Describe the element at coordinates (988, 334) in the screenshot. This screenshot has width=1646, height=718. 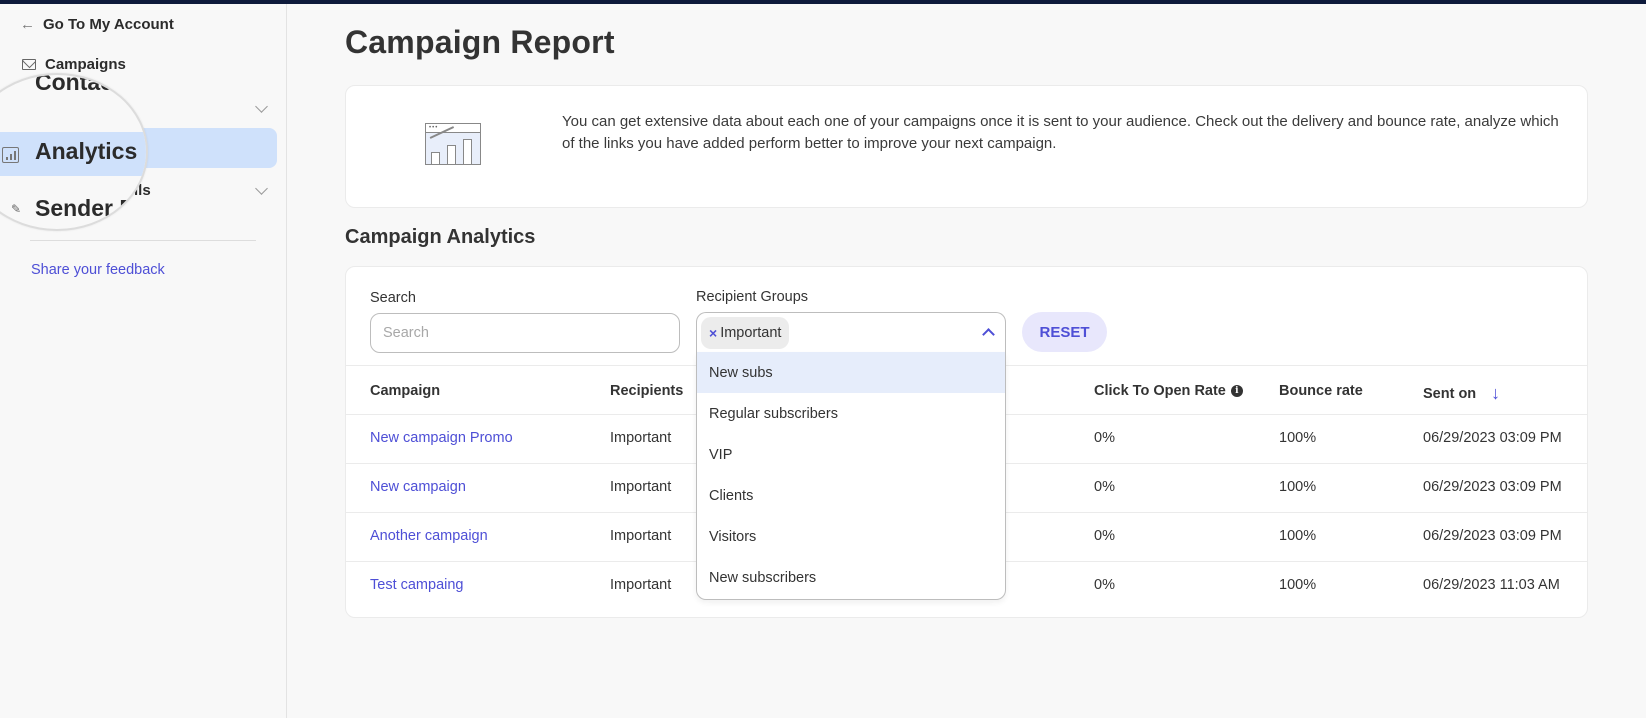
I see `chevron-up-icon` at that location.